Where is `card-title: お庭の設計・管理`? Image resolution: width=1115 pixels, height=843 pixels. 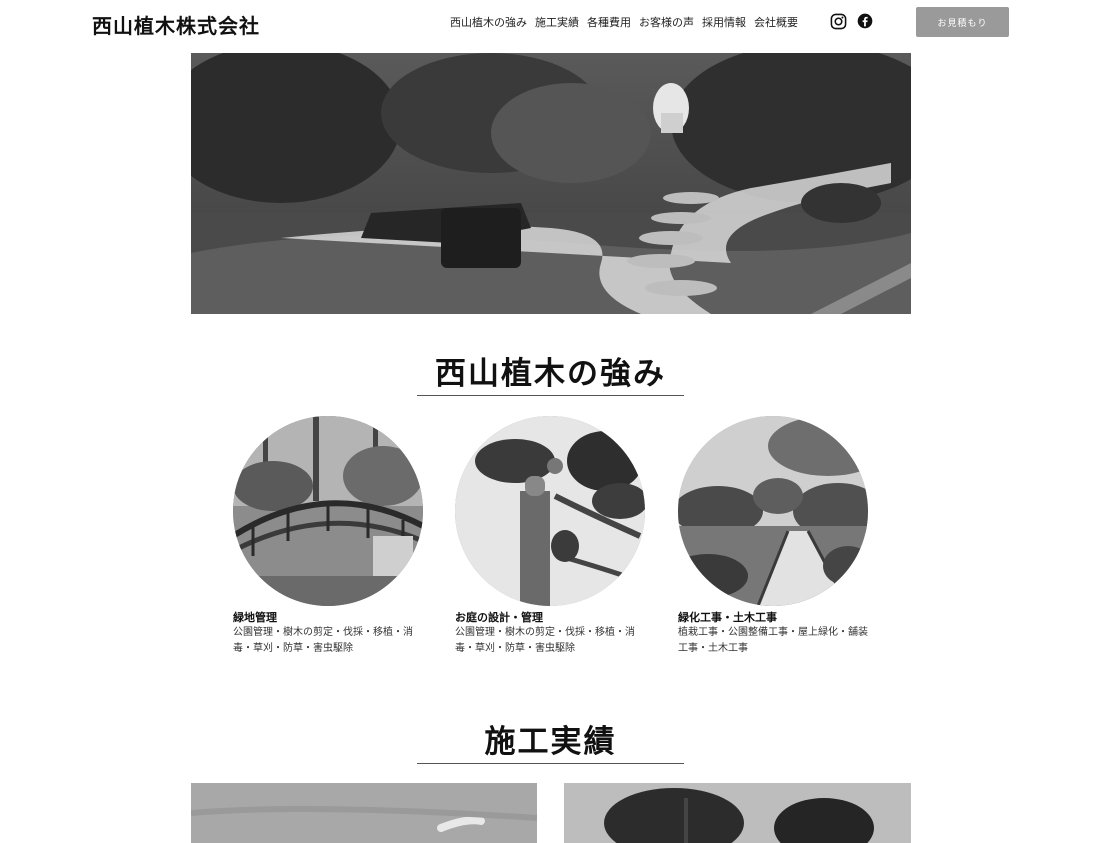 card-title: お庭の設計・管理 is located at coordinates (499, 617).